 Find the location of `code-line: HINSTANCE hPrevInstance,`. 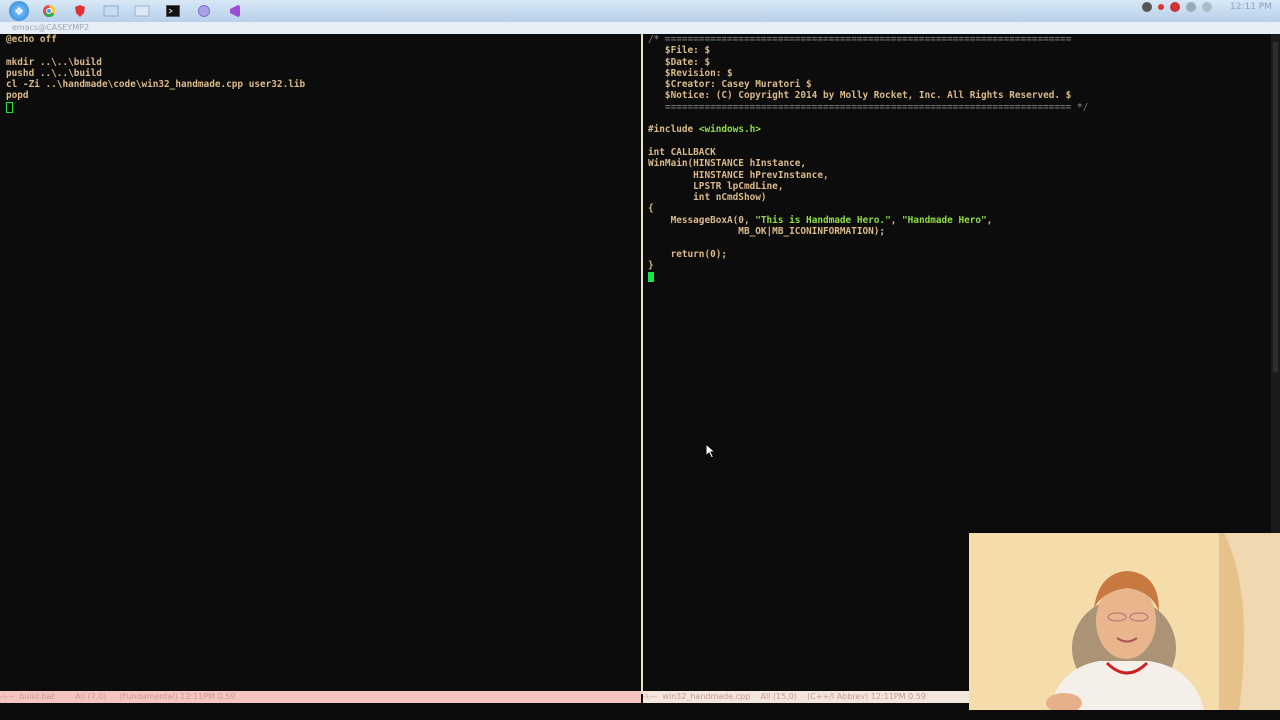

code-line: HINSTANCE hPrevInstance, is located at coordinates (738, 175).